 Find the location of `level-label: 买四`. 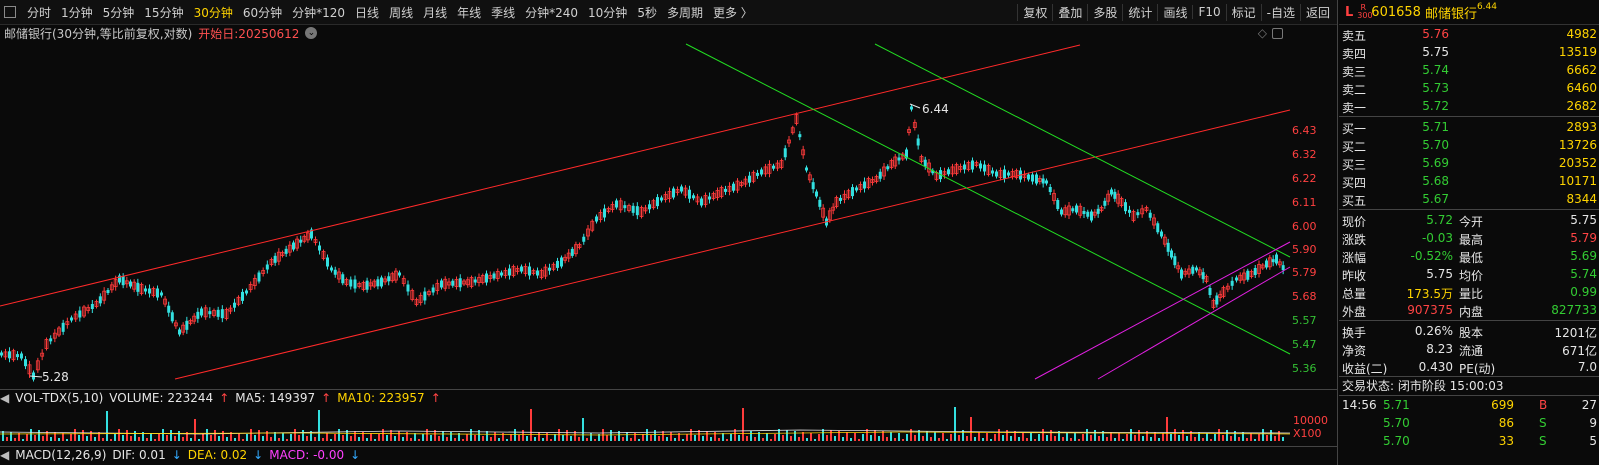

level-label: 买四 is located at coordinates (1354, 183).